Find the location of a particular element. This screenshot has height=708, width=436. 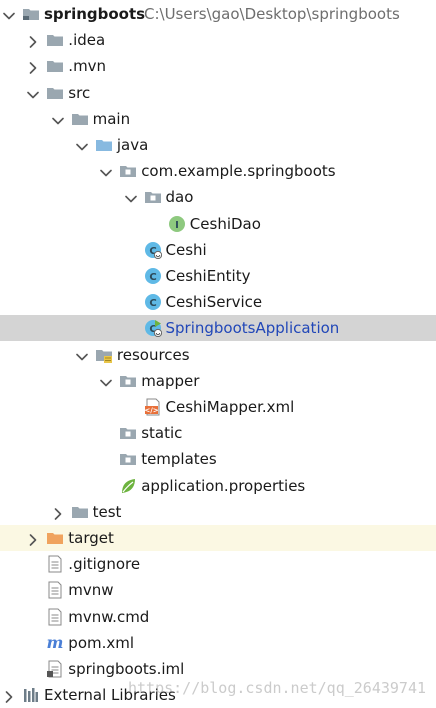

spring-boot-class-icon: C is located at coordinates (153, 328).